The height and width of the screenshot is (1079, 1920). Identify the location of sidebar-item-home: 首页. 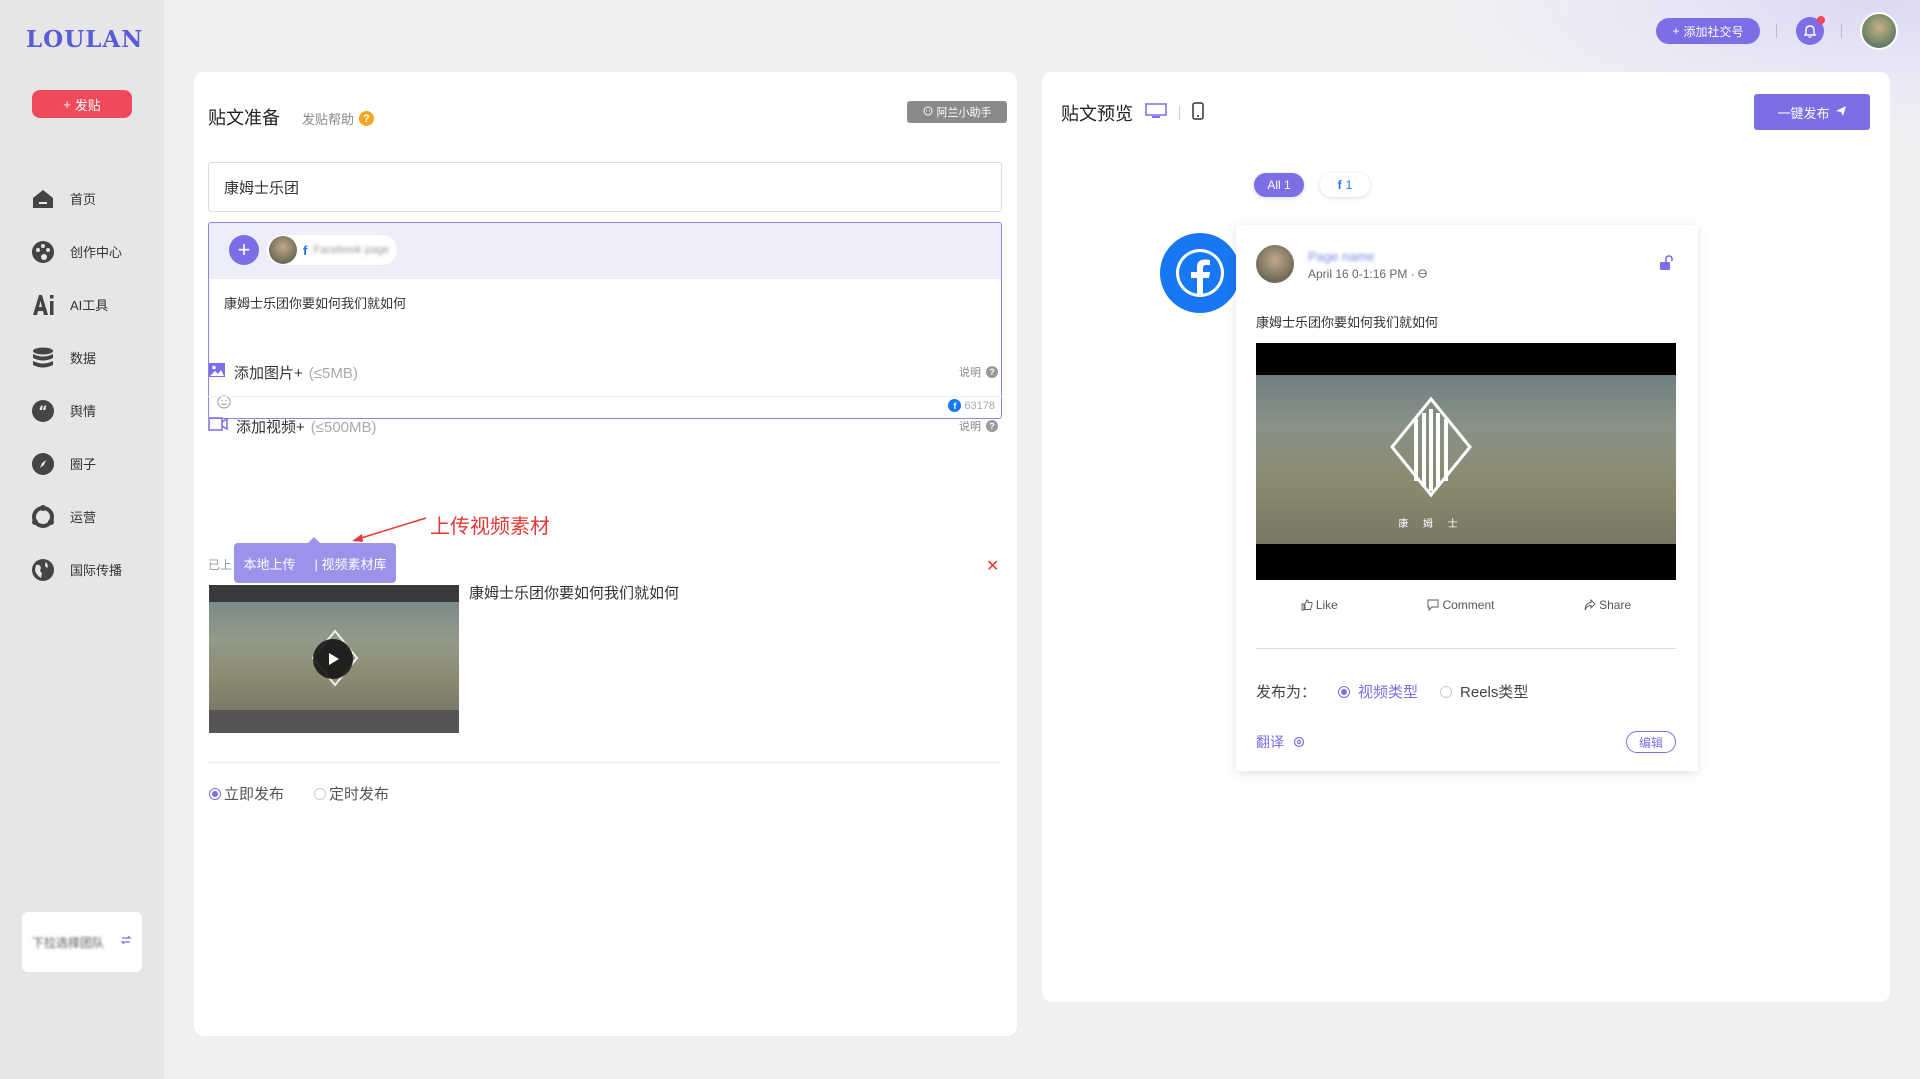
(76, 198).